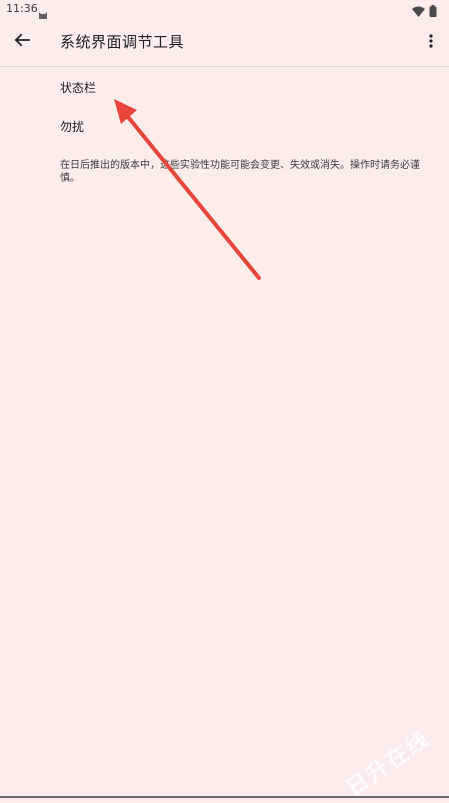 The height and width of the screenshot is (803, 449). What do you see at coordinates (224, 87) in the screenshot?
I see `list-item-status-bar: 状态栏` at bounding box center [224, 87].